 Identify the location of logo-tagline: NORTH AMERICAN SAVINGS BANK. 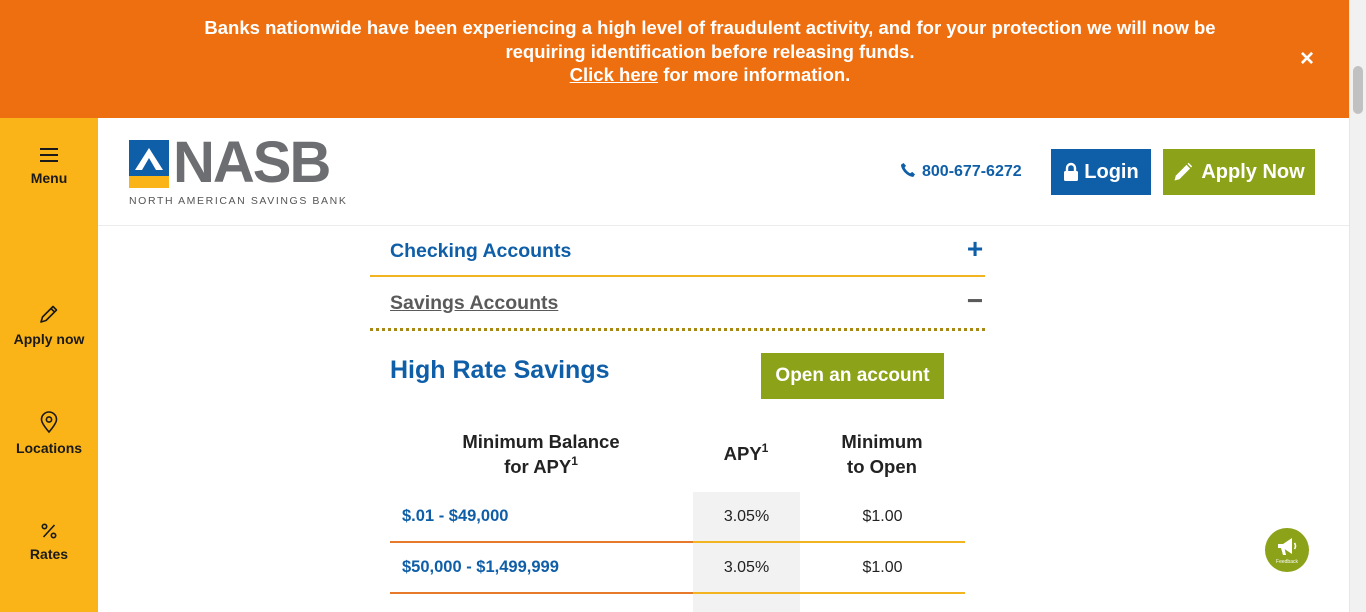
(238, 201).